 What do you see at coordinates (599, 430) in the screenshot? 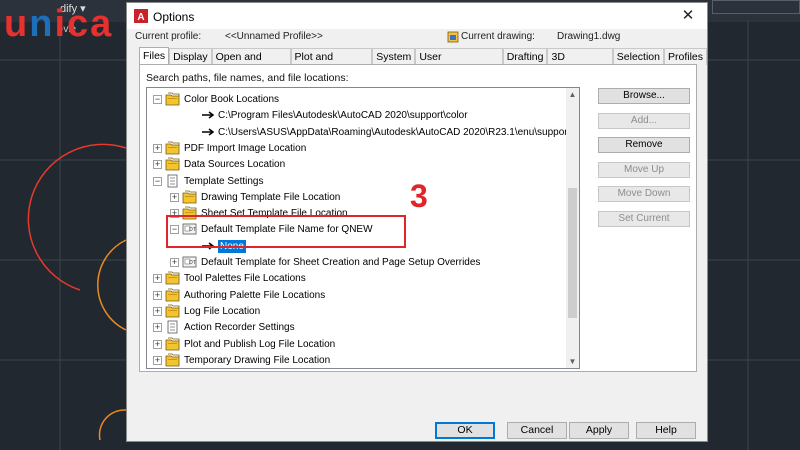
I see `apply-button: Apply` at bounding box center [599, 430].